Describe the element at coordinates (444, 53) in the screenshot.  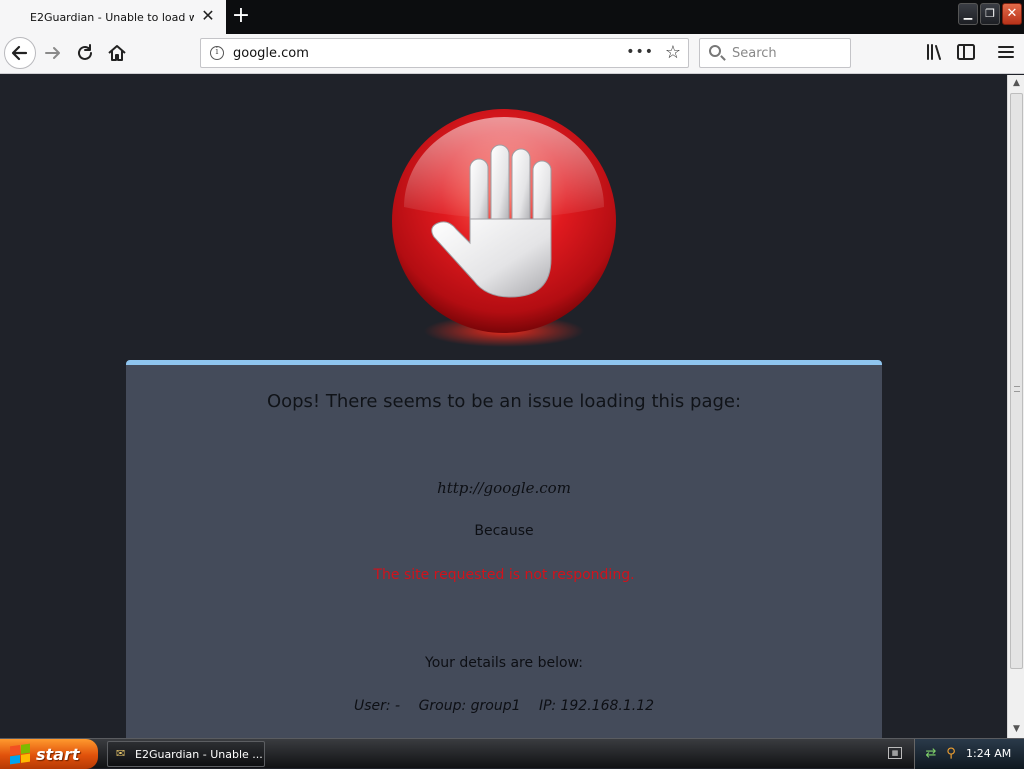
I see `address-bar: i google.com ••• ☆` at that location.